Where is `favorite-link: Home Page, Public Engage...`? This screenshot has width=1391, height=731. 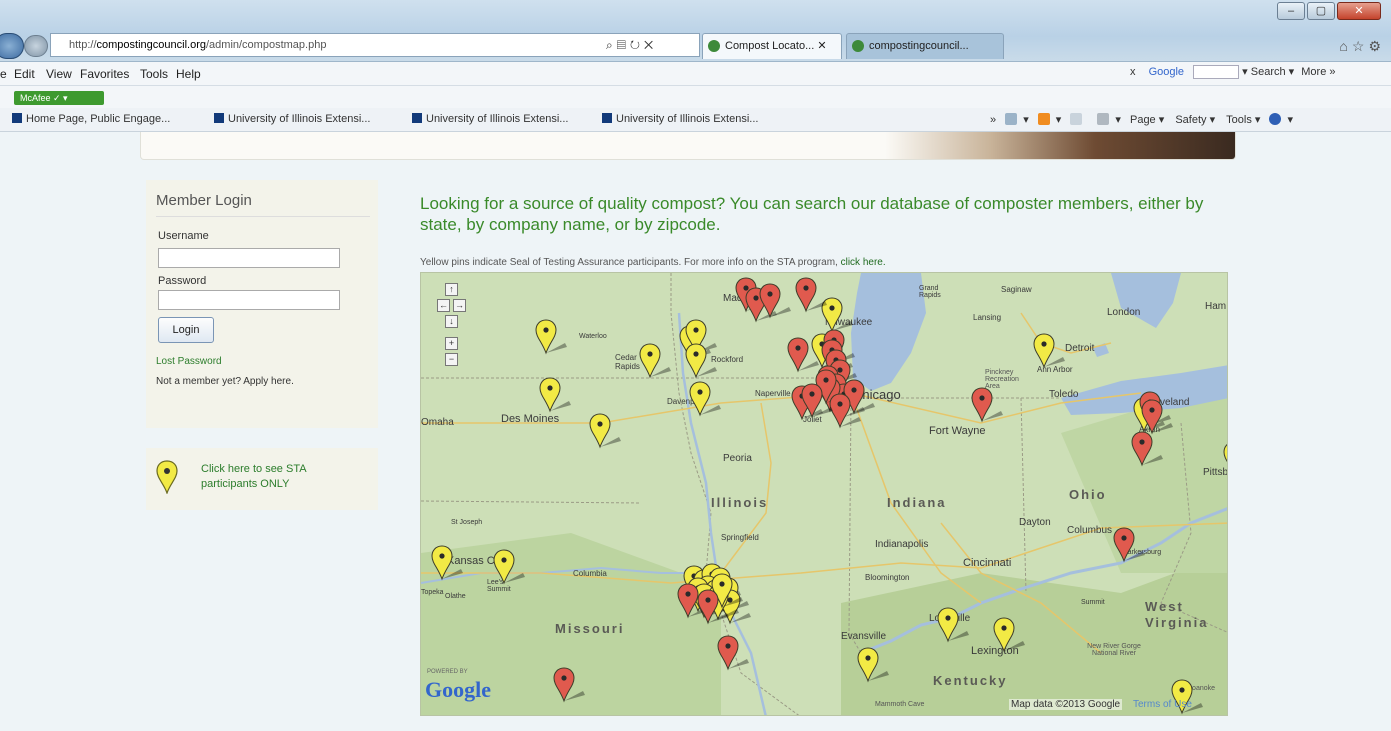 favorite-link: Home Page, Public Engage... is located at coordinates (91, 119).